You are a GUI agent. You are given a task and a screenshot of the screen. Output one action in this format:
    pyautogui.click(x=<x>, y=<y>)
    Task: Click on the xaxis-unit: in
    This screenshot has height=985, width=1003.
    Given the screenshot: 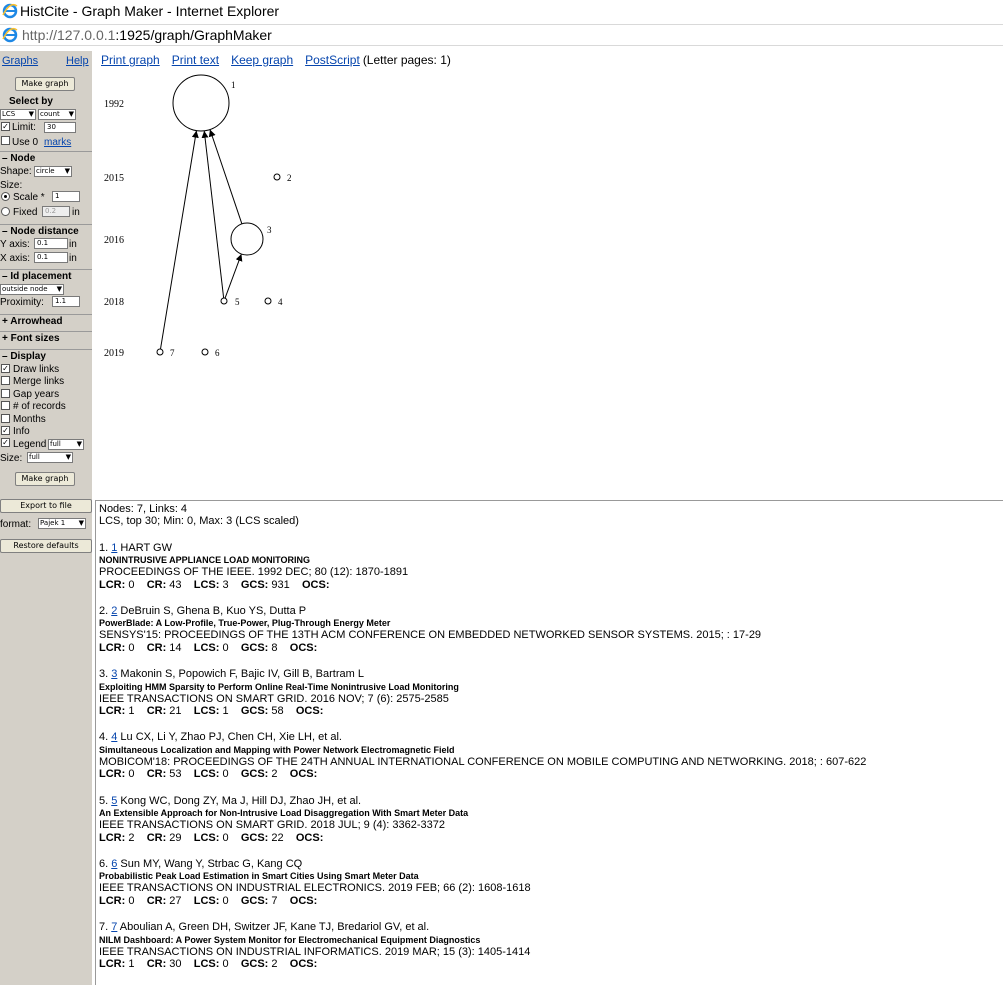 What is the action you would take?
    pyautogui.click(x=73, y=258)
    